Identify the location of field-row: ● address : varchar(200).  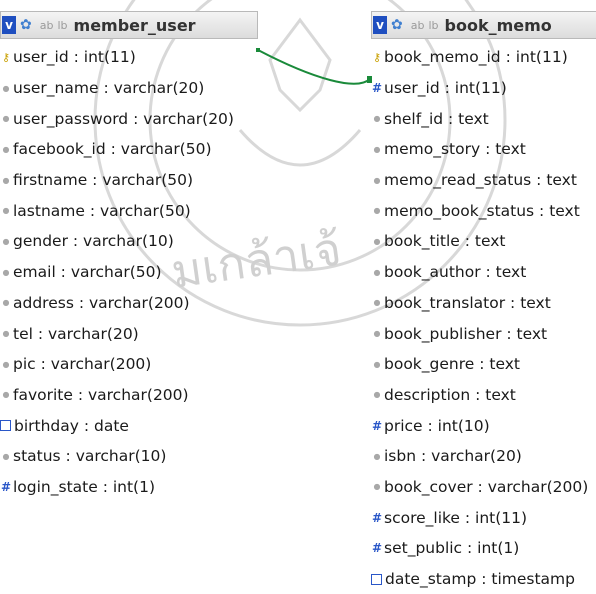
(129, 303).